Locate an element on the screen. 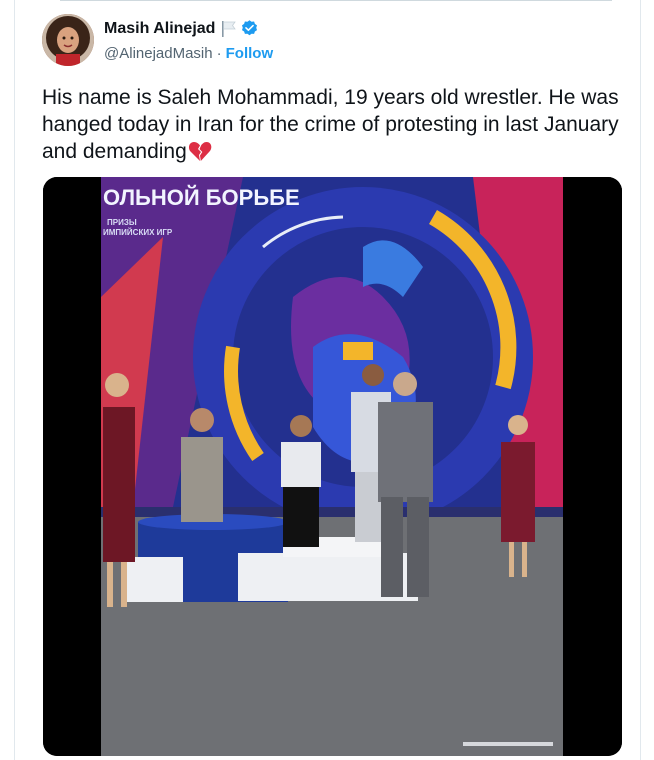  avatar is located at coordinates (68, 40).